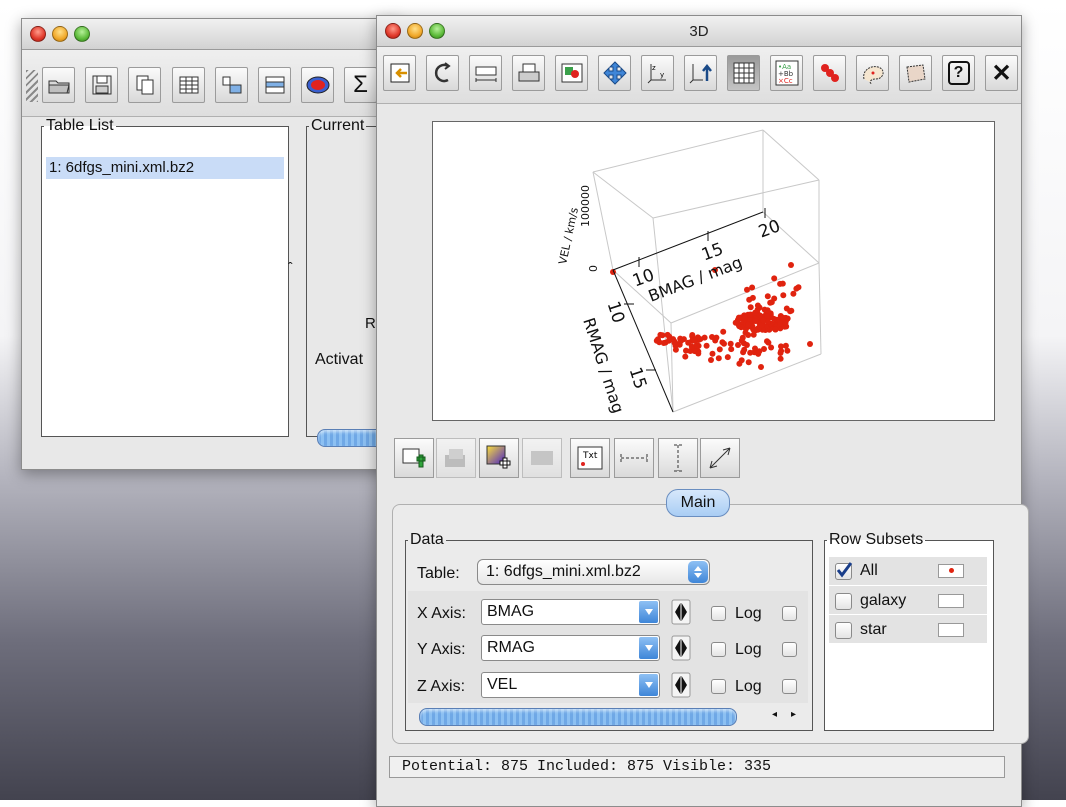  I want to click on z-axis-select: VEL, so click(570, 685).